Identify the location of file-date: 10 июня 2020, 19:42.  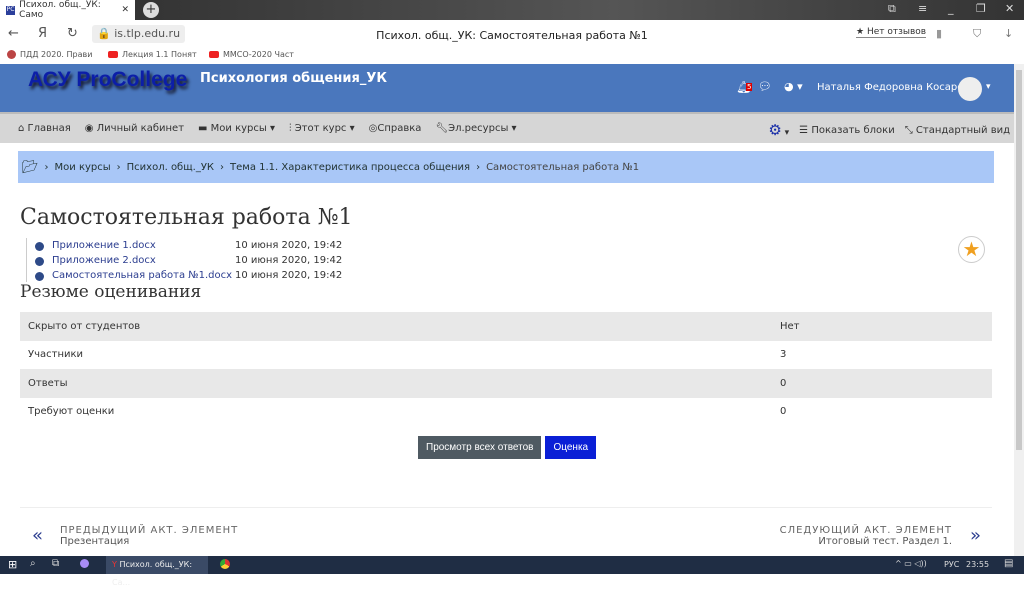
(289, 260).